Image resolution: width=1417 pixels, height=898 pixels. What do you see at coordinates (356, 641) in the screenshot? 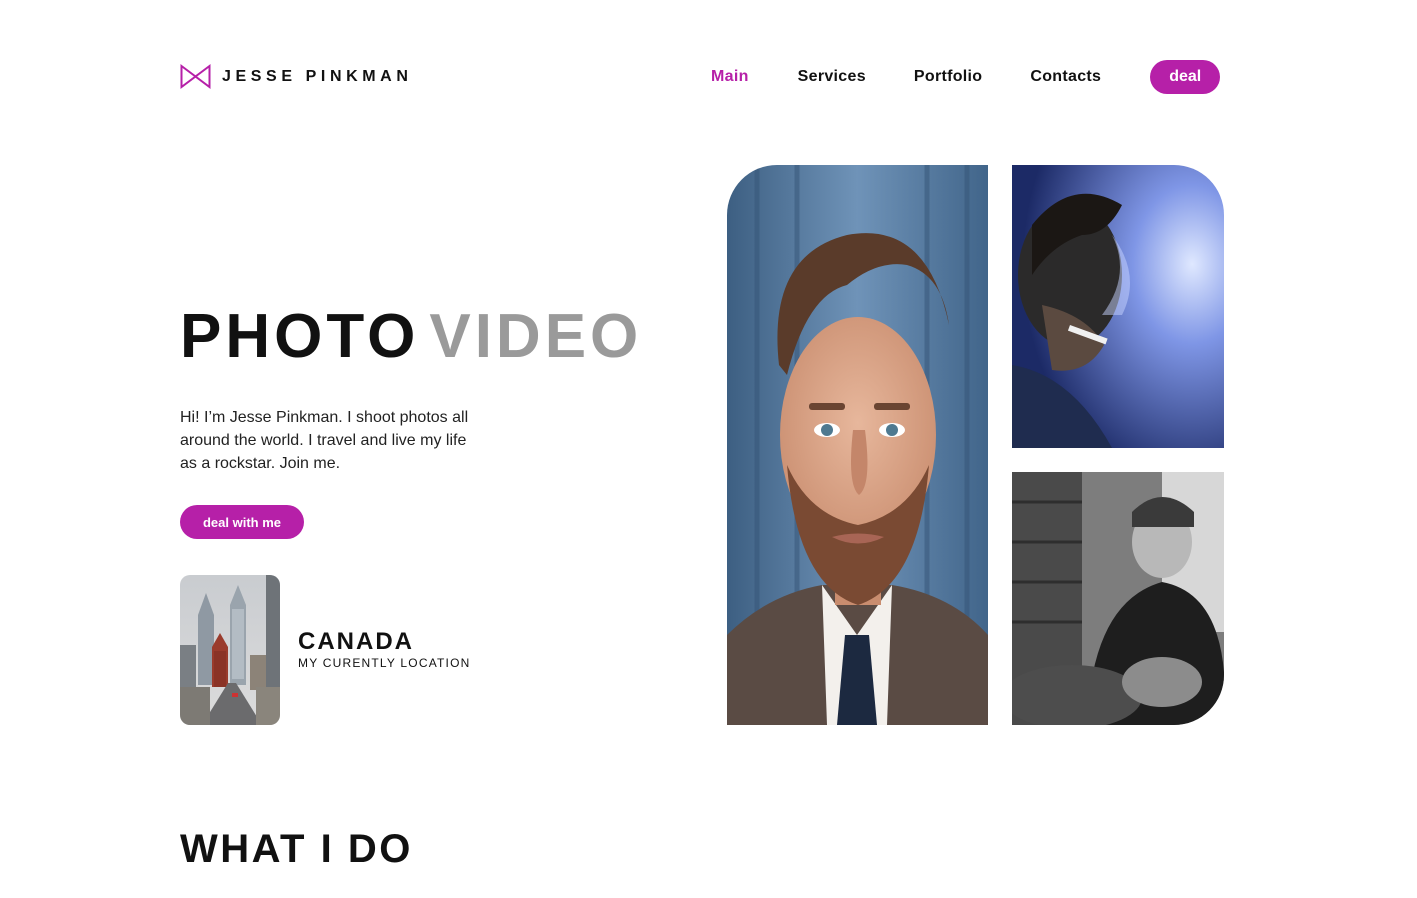
I see `location-country: CANADA` at bounding box center [356, 641].